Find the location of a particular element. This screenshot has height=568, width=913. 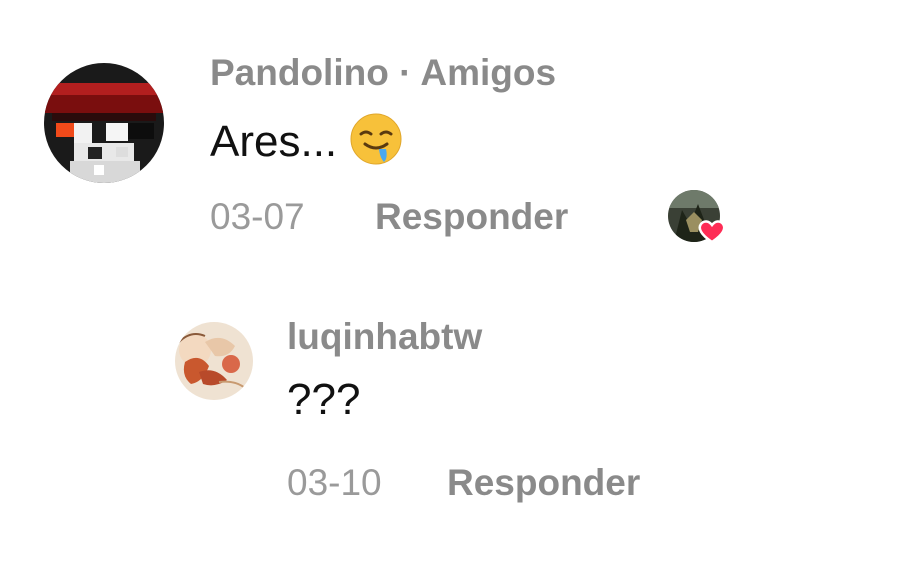

comment-author-line: Pandolino · Amigos is located at coordinates (383, 73).